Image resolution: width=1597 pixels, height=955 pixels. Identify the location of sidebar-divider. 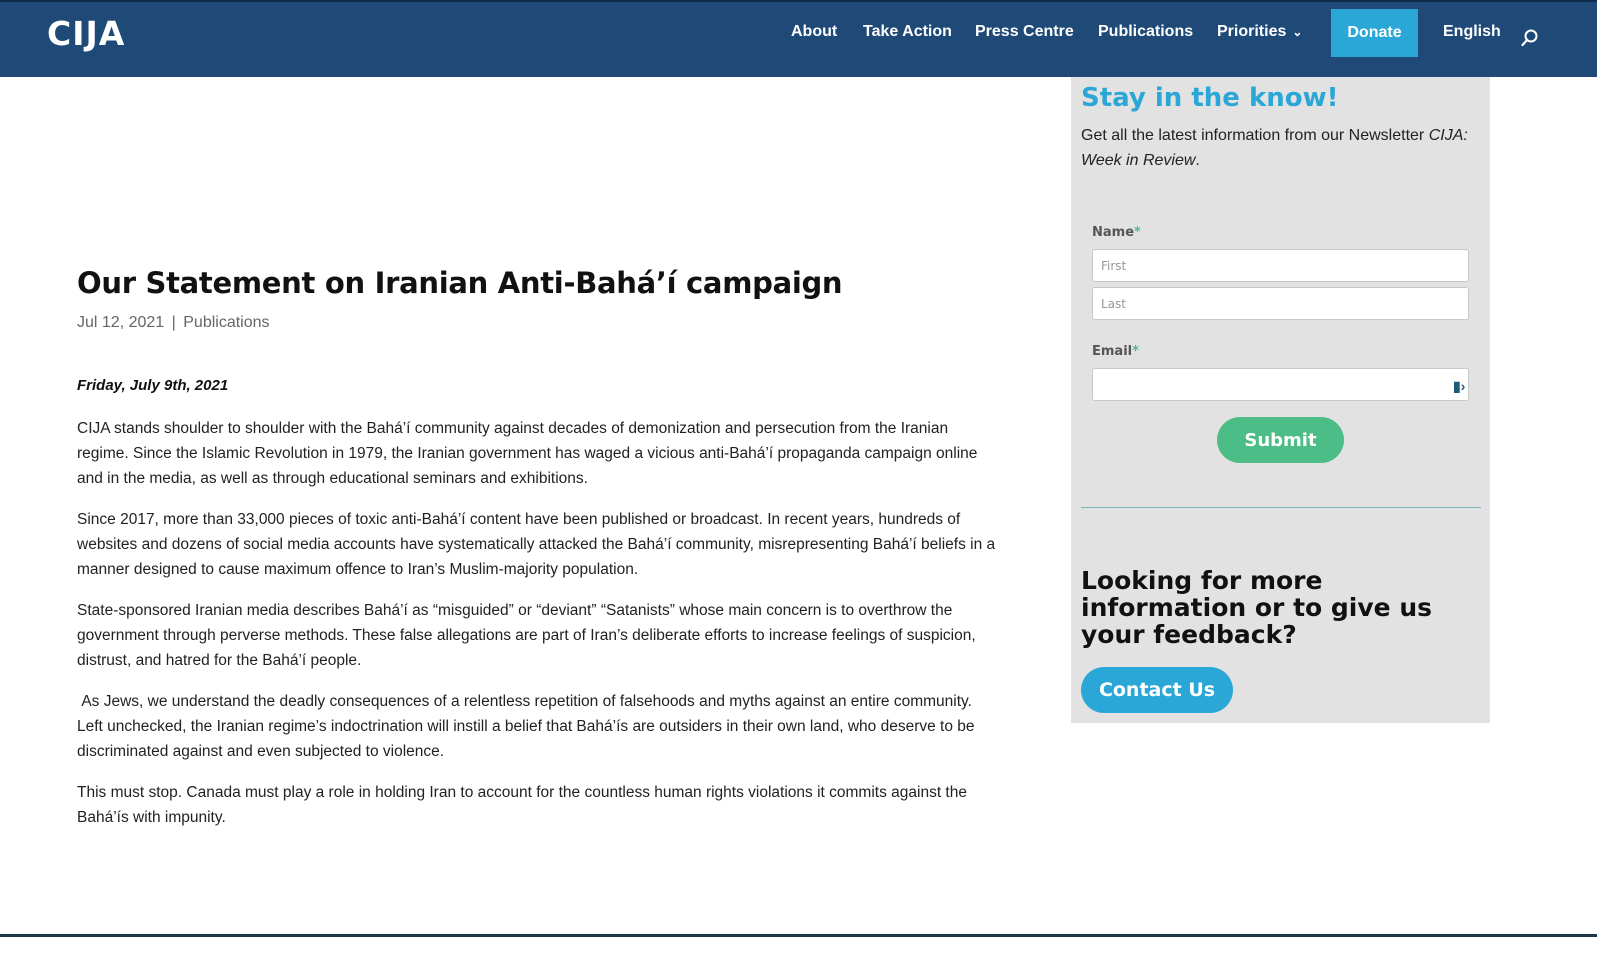
(1281, 507).